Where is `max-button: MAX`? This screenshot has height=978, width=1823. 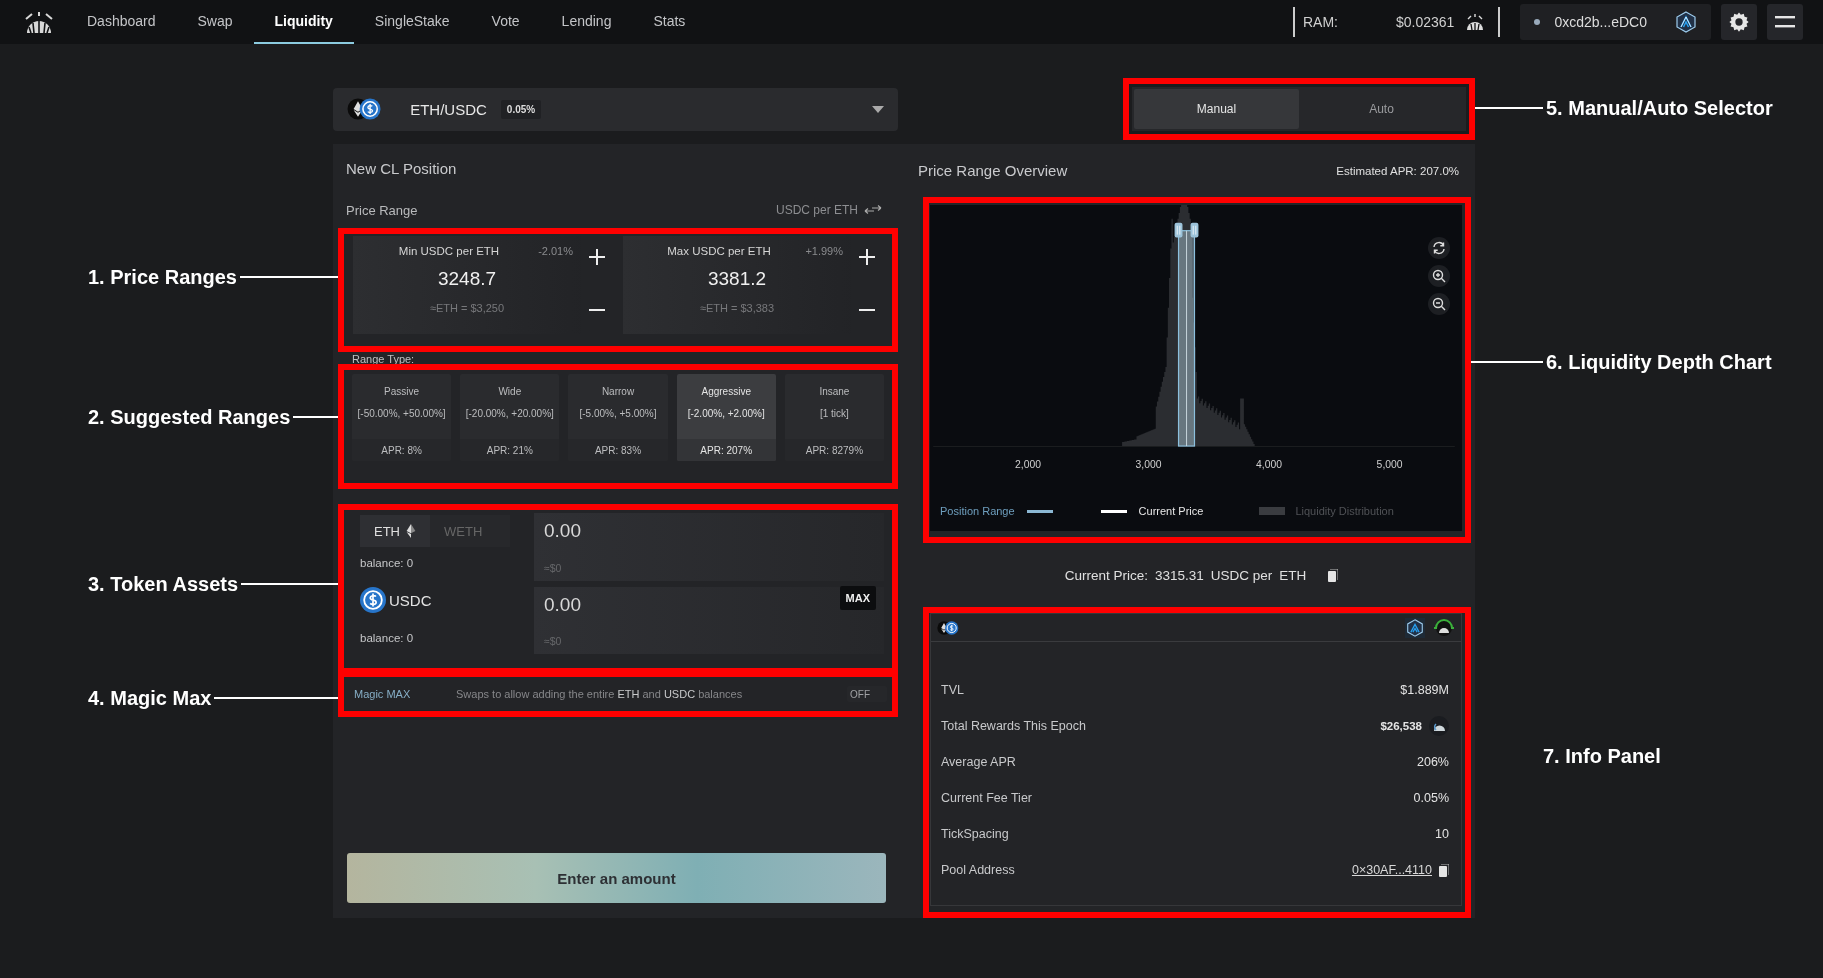 max-button: MAX is located at coordinates (857, 598).